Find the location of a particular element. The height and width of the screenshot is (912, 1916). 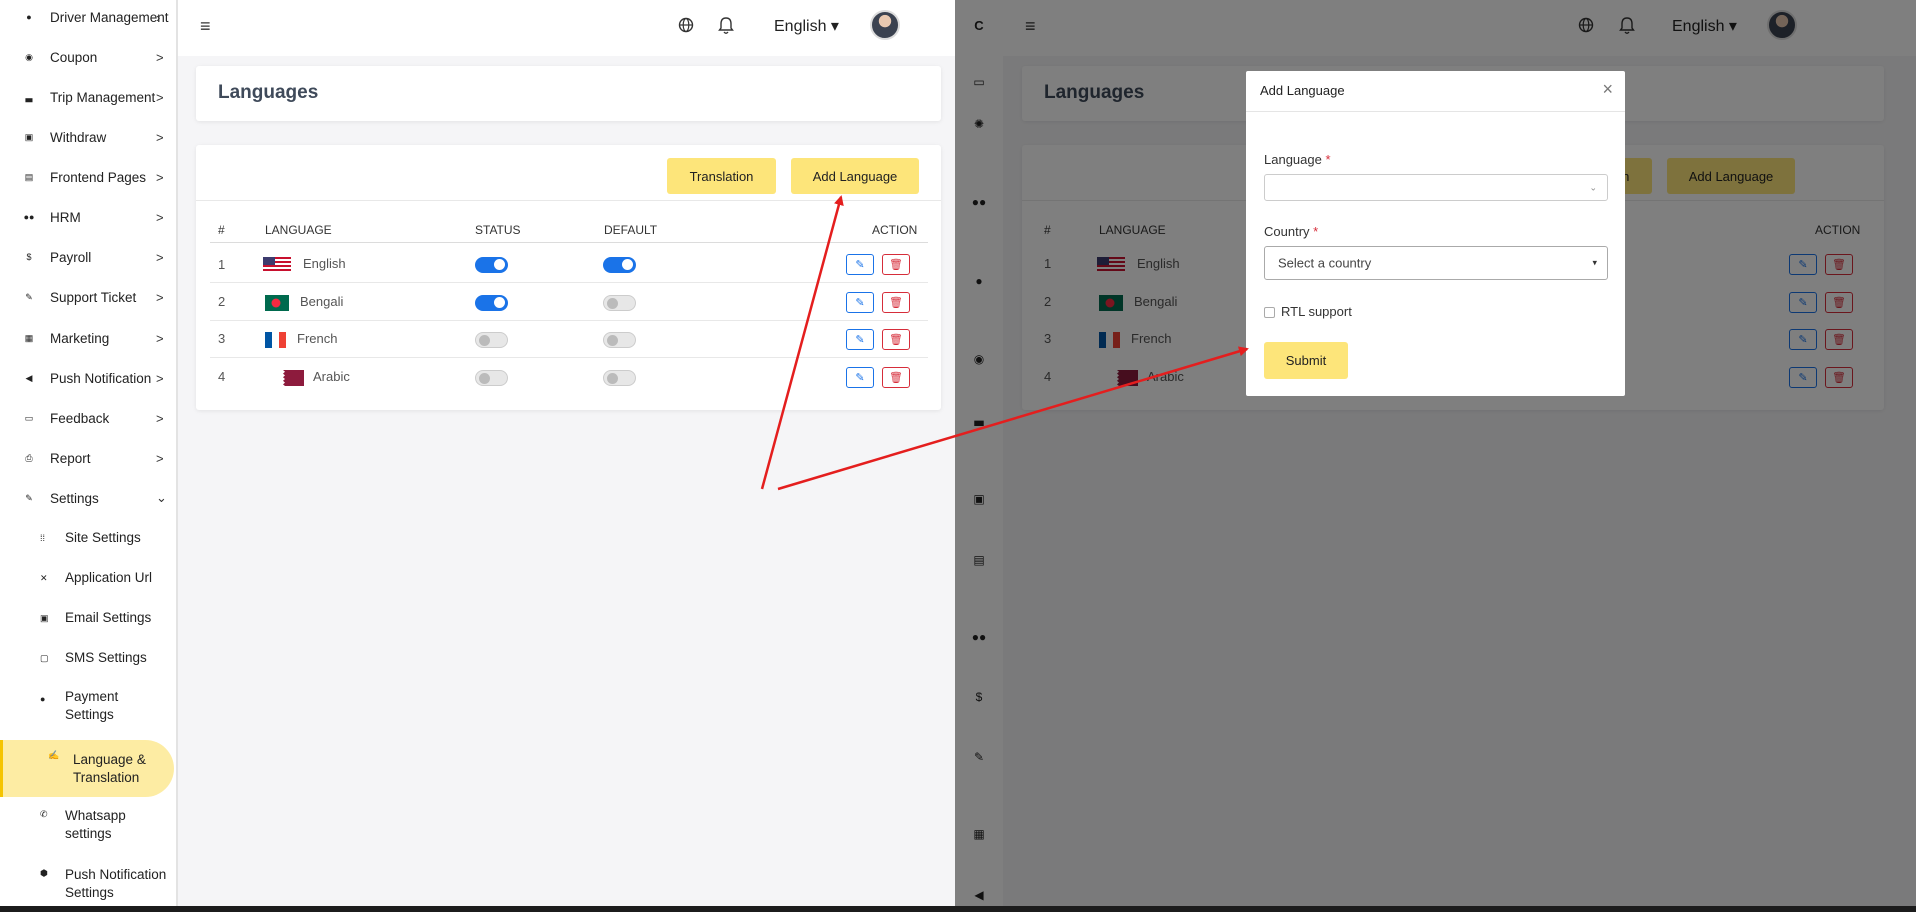

modal-divider is located at coordinates (1435, 111).